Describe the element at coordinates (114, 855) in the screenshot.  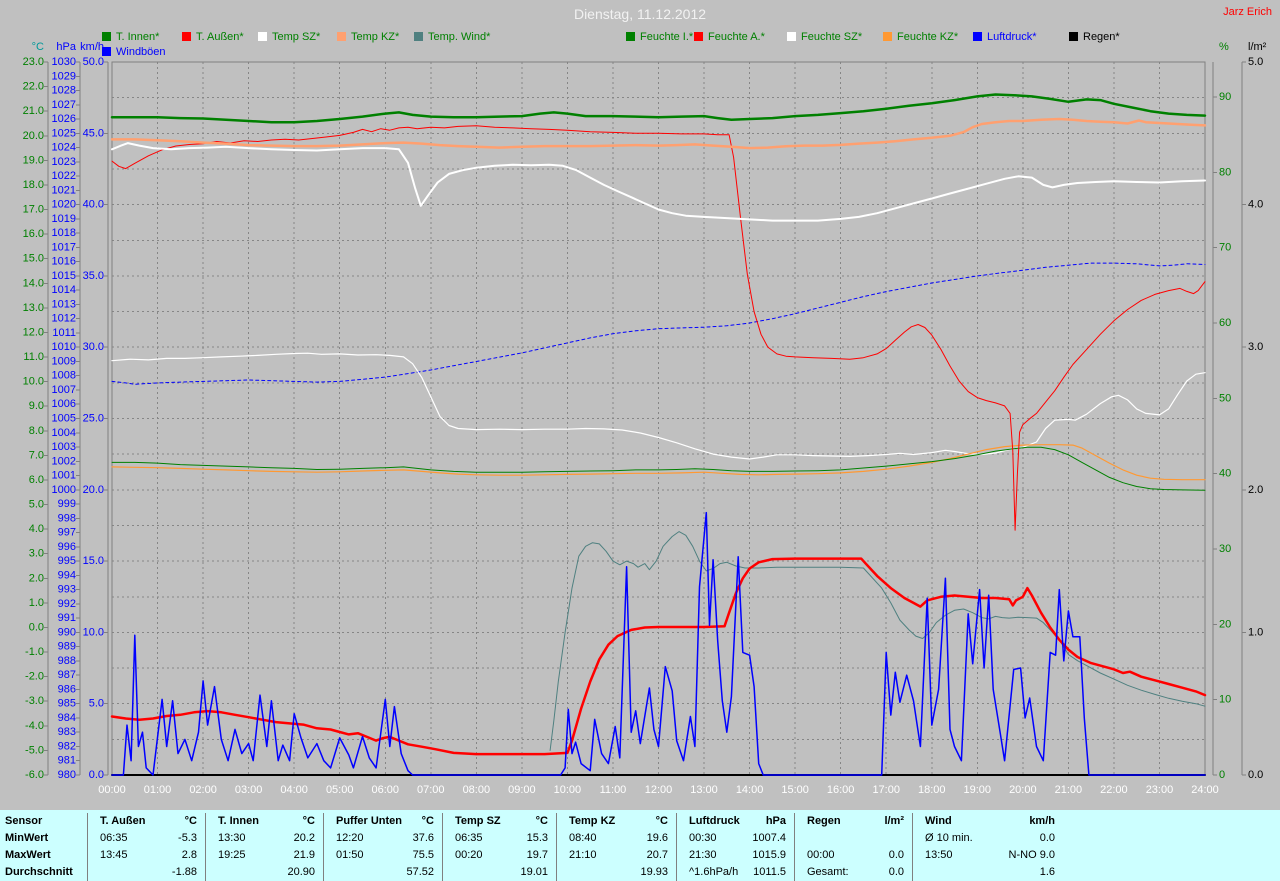
I see `stats-cell-time: 13:45` at that location.